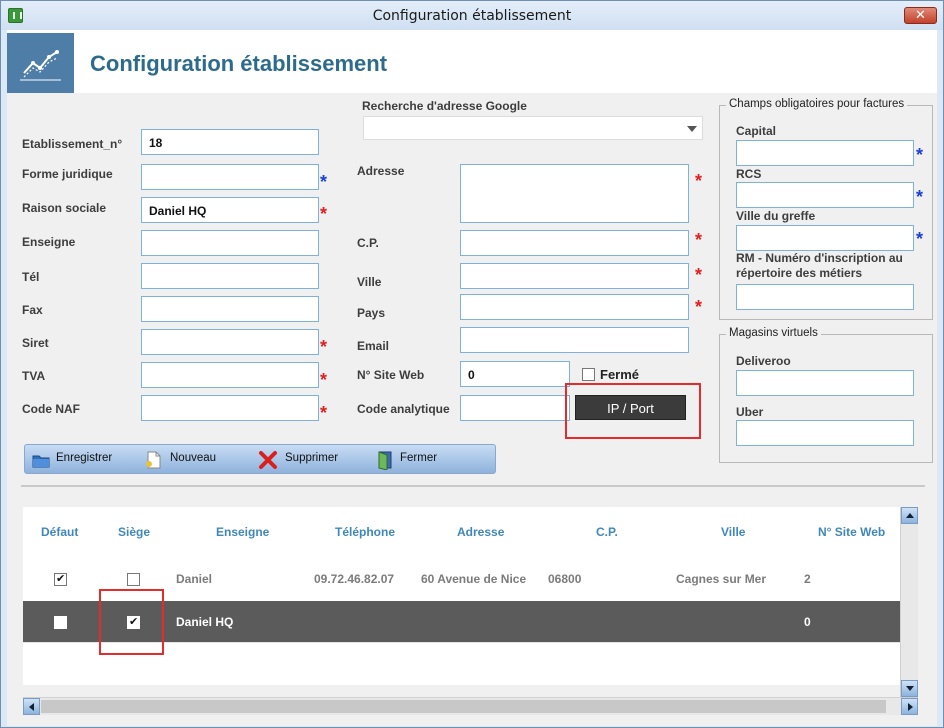  Describe the element at coordinates (230, 243) in the screenshot. I see `enseigne-field` at that location.